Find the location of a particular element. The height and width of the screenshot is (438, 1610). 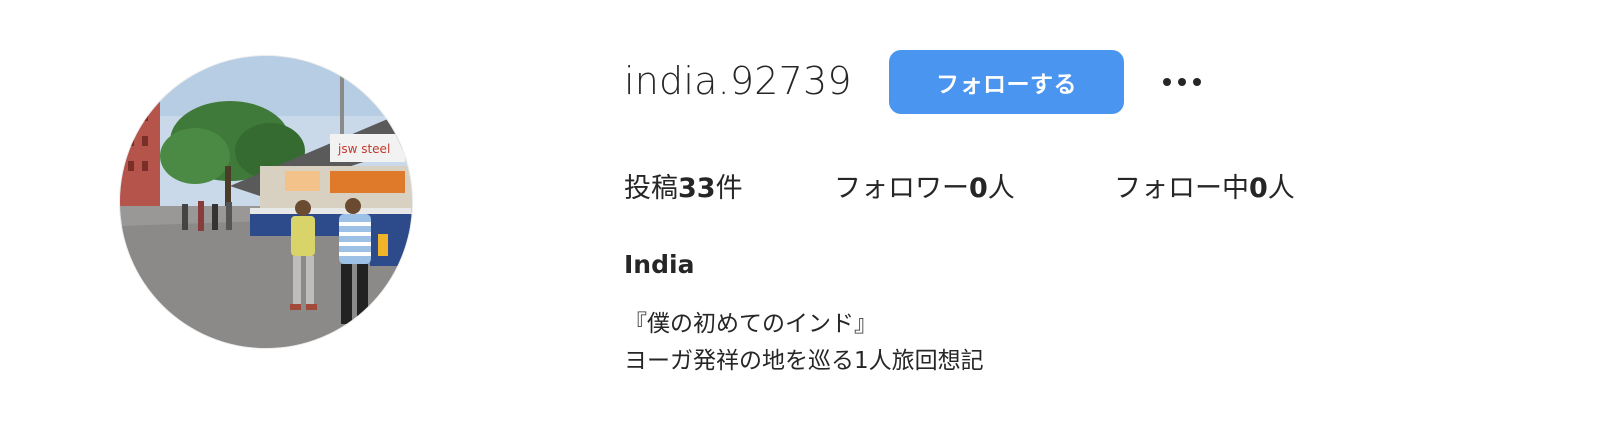

bio-line: 『僕の初めてのインド』 is located at coordinates (750, 324).